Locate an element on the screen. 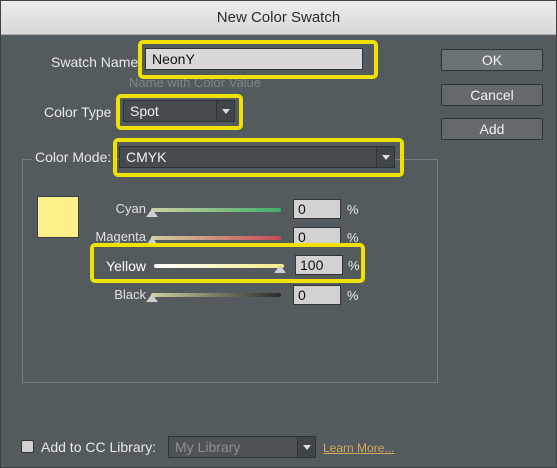  checkbox-icon is located at coordinates (27, 446).